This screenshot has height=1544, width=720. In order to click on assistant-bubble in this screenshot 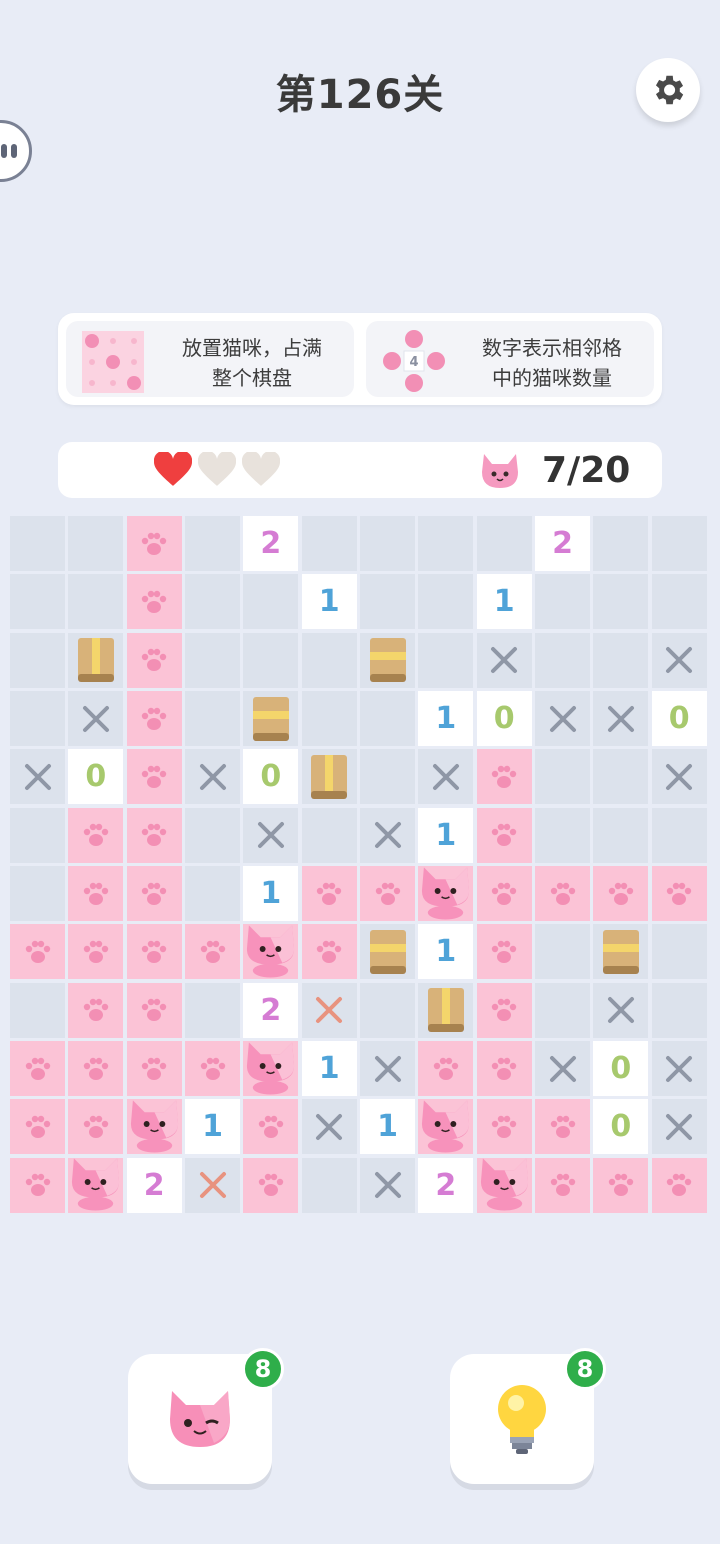, I will do `click(16, 151)`.